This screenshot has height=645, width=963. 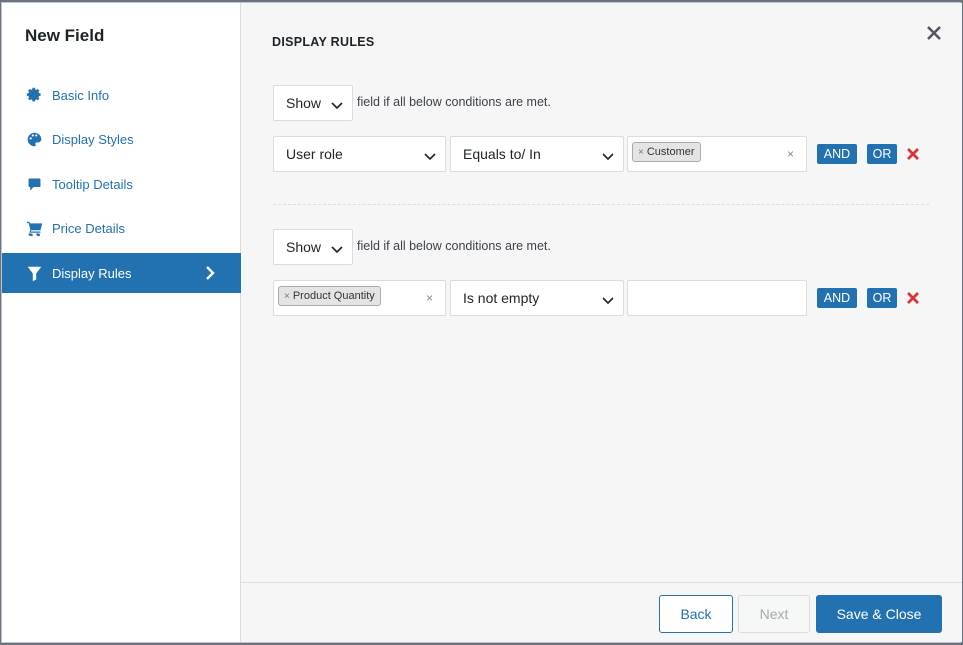 What do you see at coordinates (934, 33) in the screenshot?
I see `close-icon` at bounding box center [934, 33].